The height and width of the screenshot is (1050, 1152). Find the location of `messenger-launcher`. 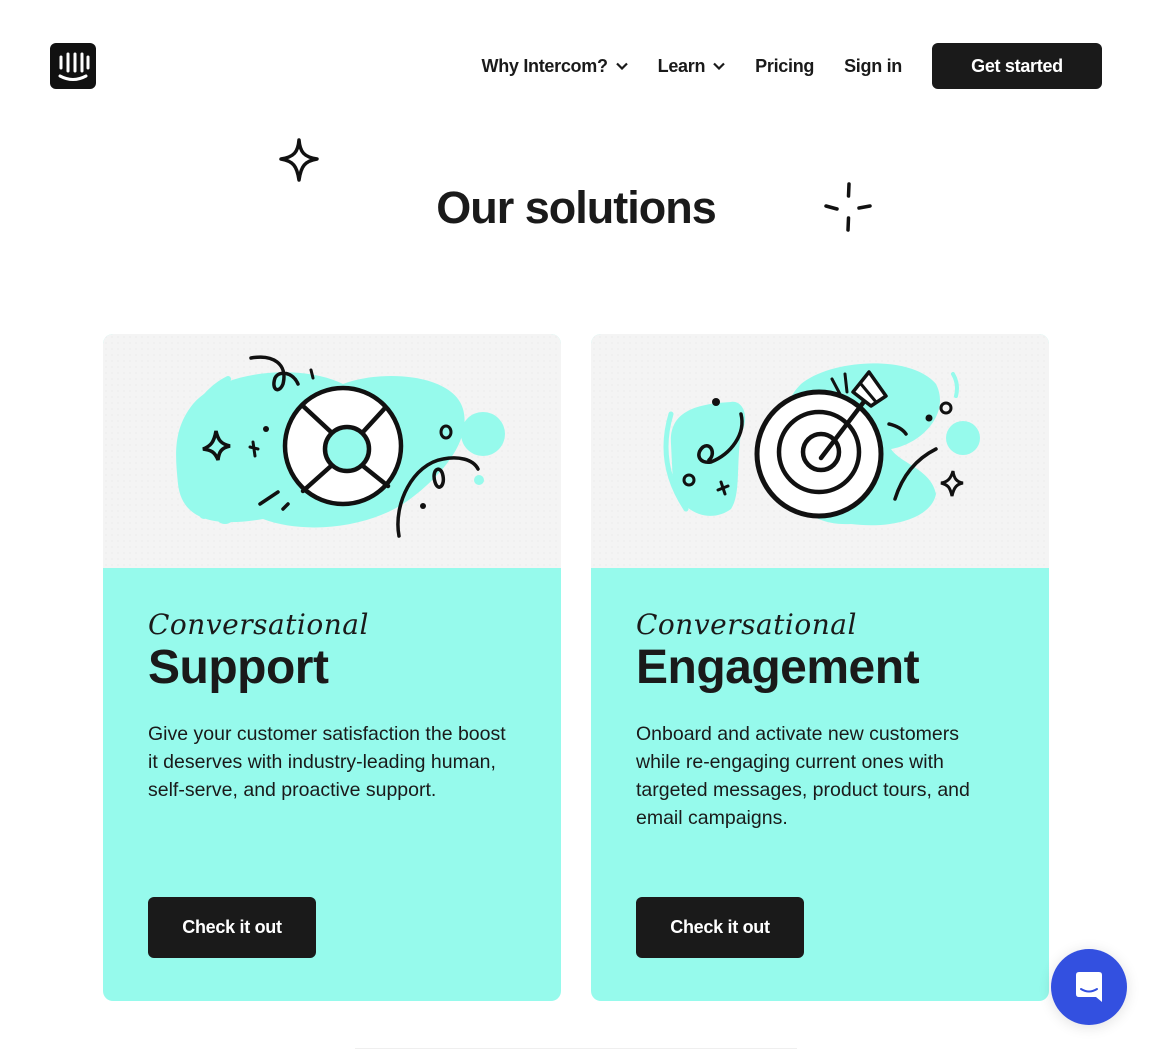

messenger-launcher is located at coordinates (1089, 987).